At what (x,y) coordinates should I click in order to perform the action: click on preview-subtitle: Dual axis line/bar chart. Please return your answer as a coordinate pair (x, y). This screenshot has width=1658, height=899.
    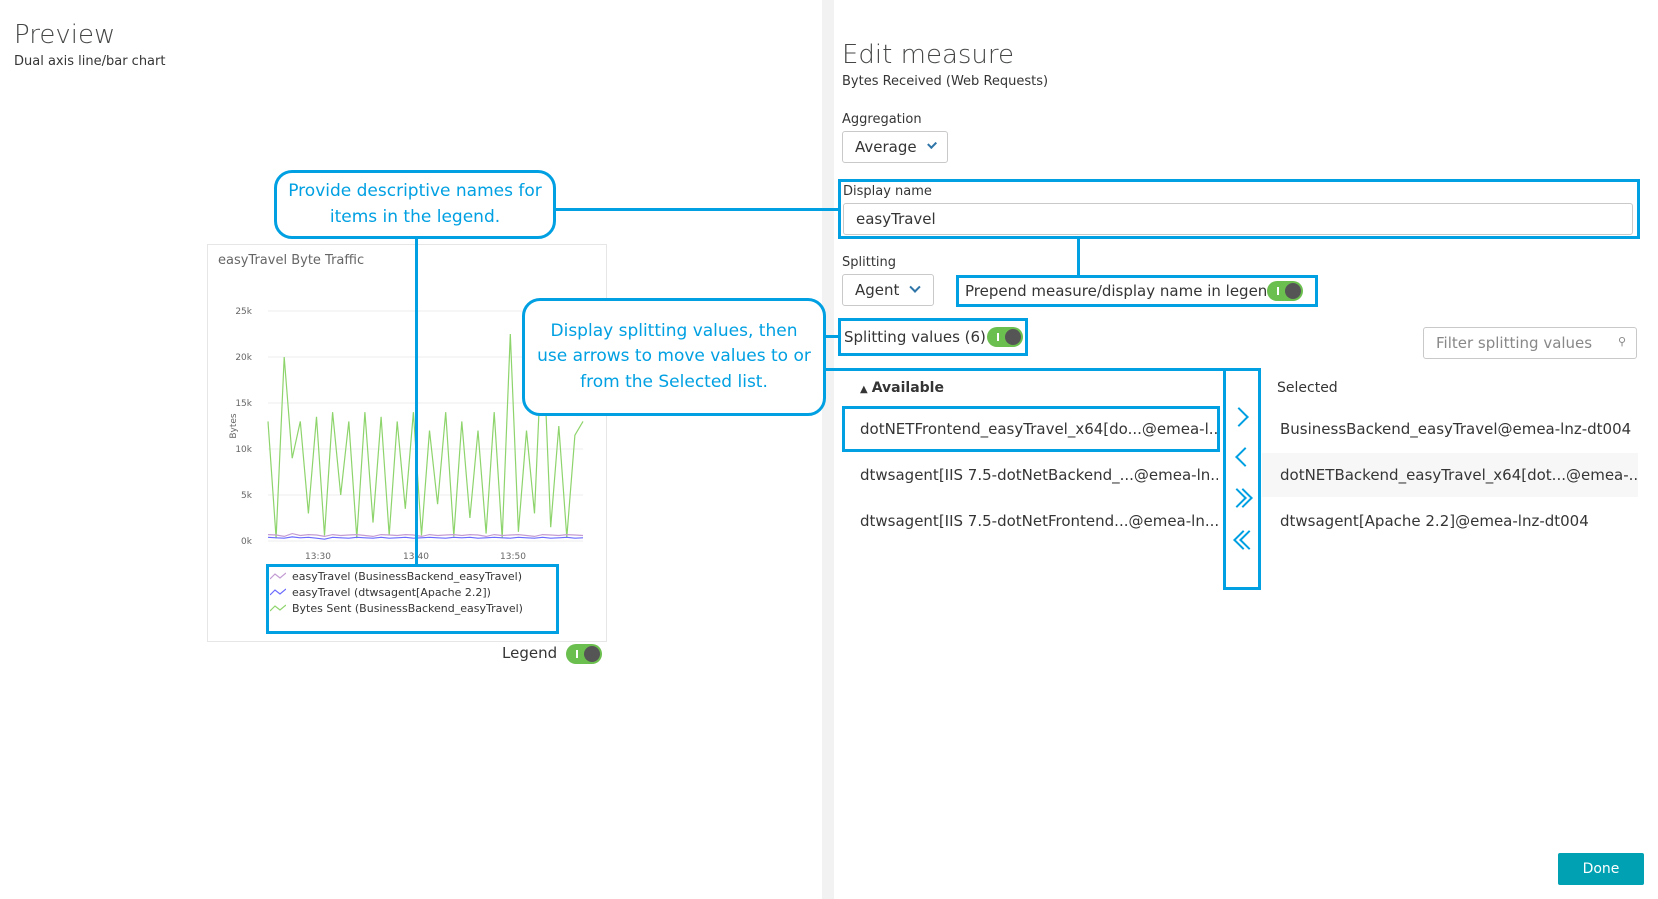
    Looking at the image, I should click on (90, 61).